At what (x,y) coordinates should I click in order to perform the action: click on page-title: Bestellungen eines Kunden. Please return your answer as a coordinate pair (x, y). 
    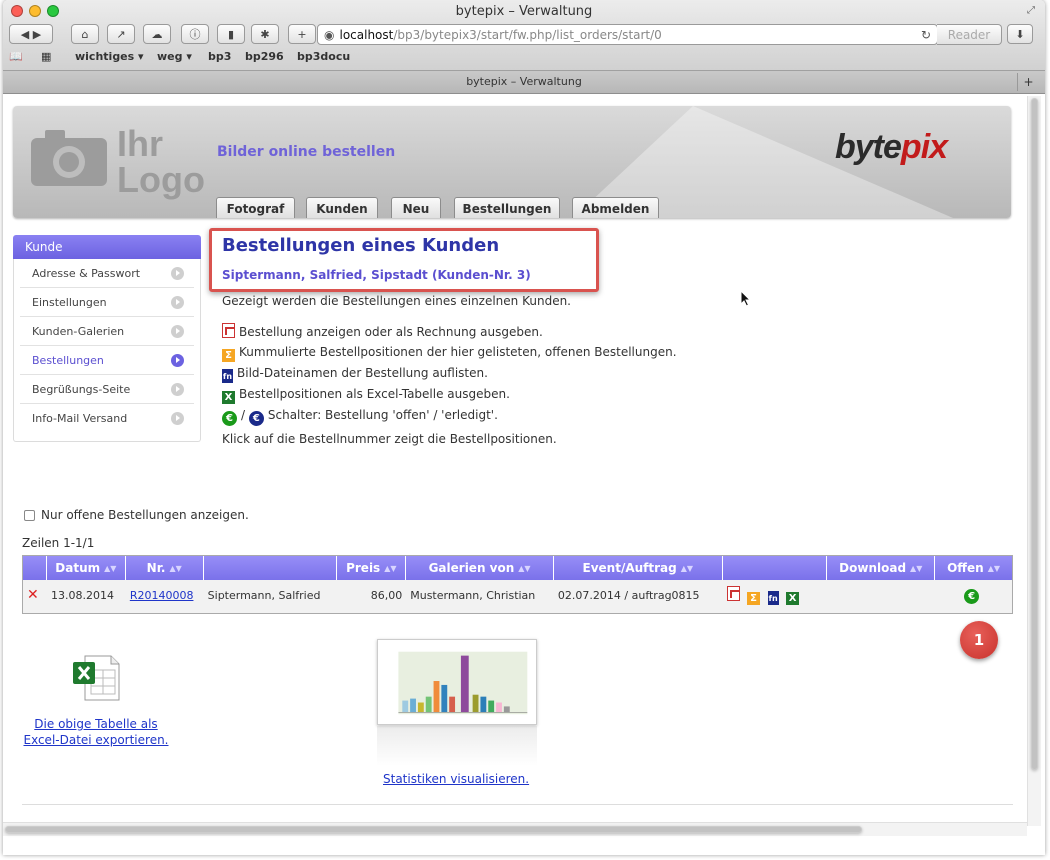
    Looking at the image, I should click on (361, 245).